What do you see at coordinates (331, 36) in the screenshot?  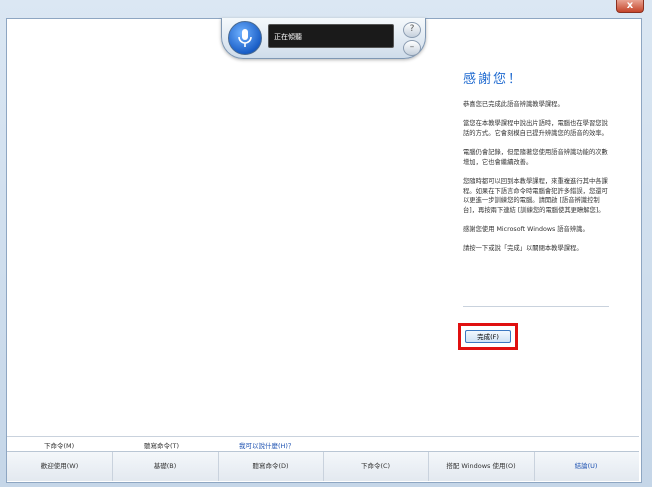 I see `speech-status-display: 正在傾聽` at bounding box center [331, 36].